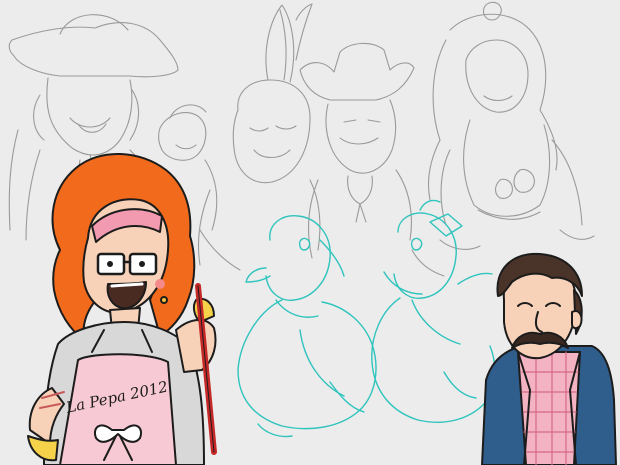 The width and height of the screenshot is (620, 465). Describe the element at coordinates (433, 311) in the screenshot. I see `cyan-duck-right` at that location.